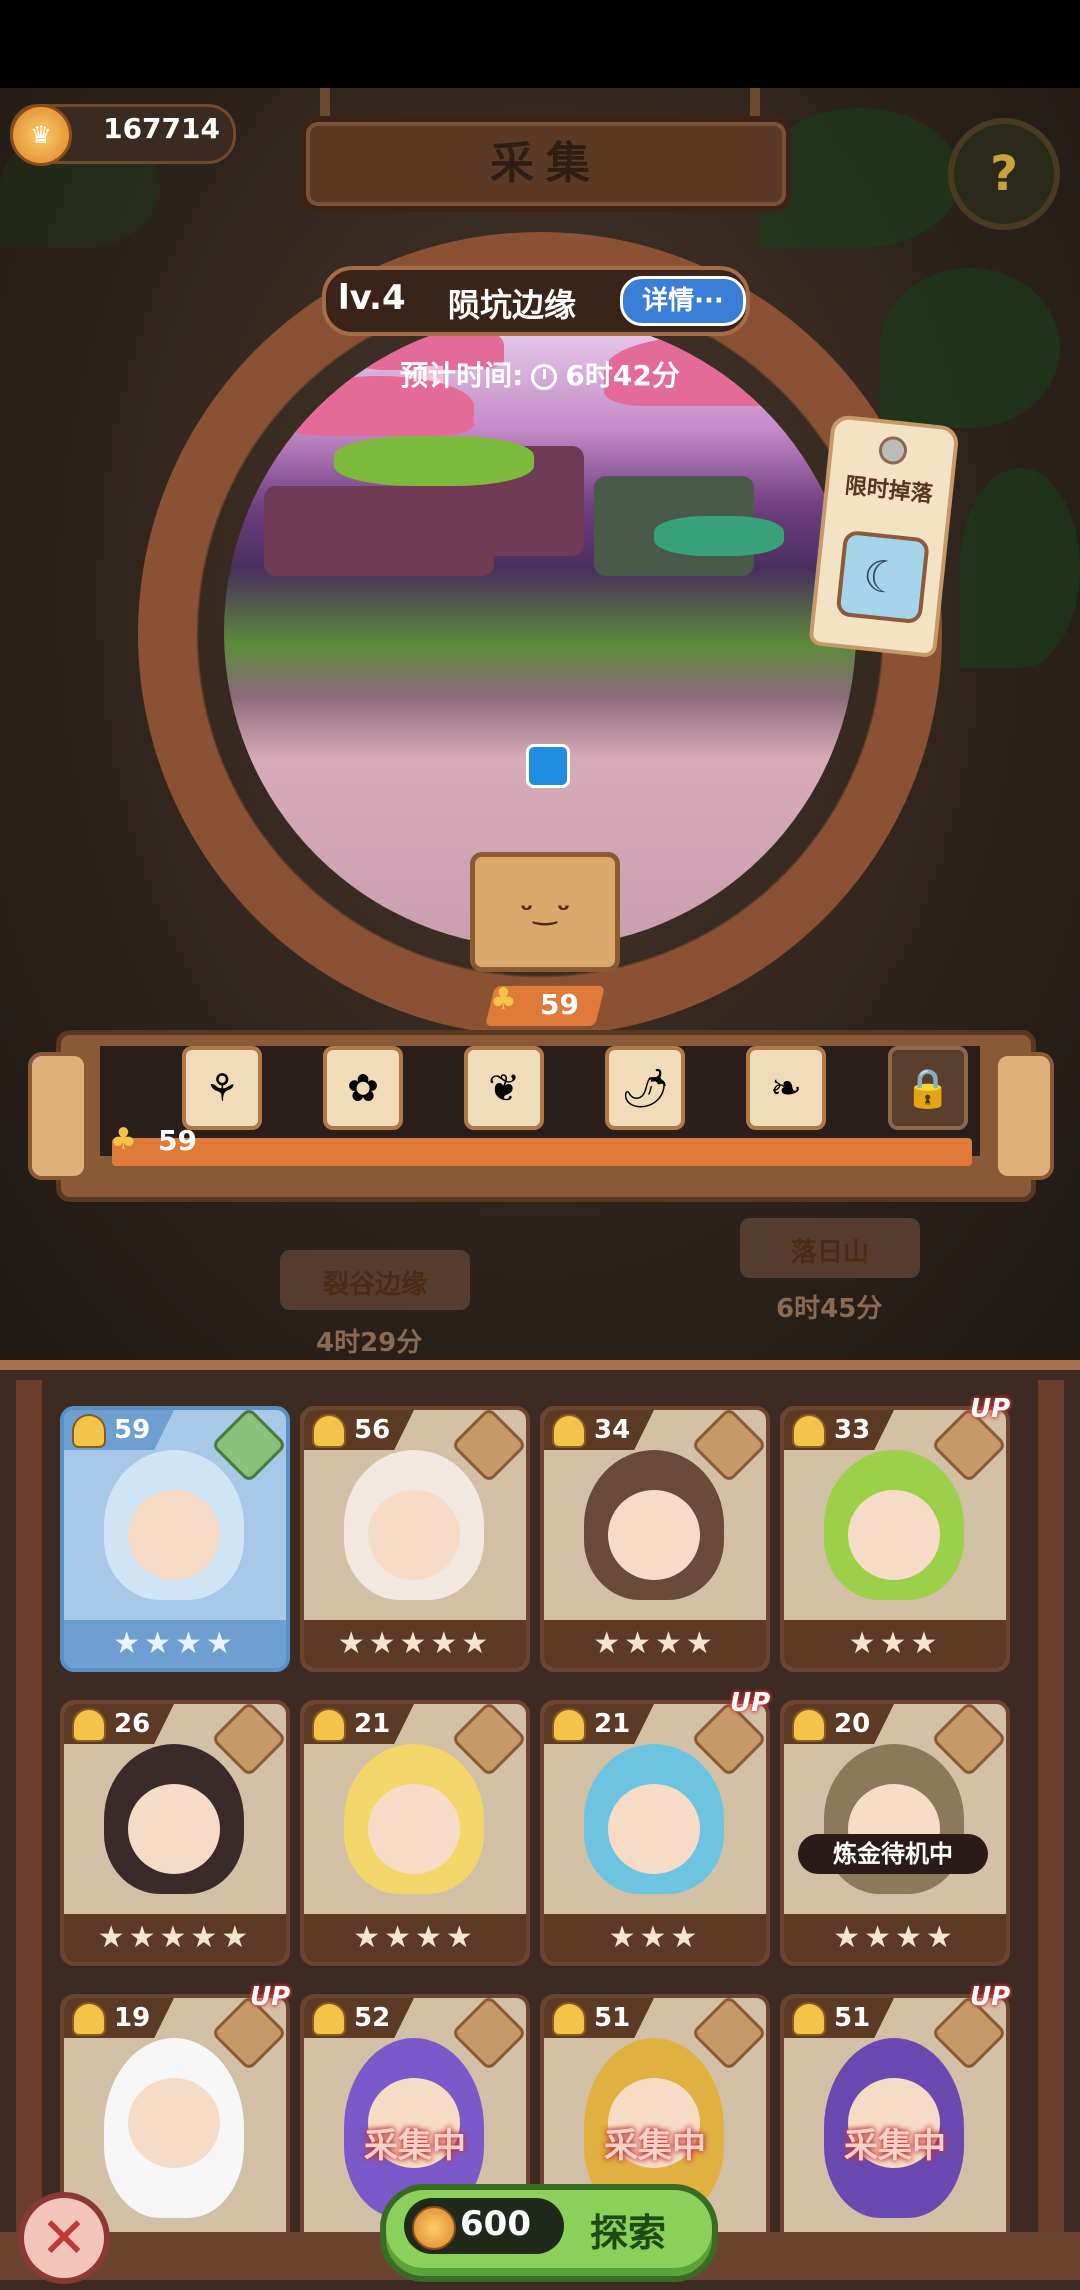 This screenshot has width=1080, height=2290. Describe the element at coordinates (888, 490) in the screenshot. I see `limited-drop-label: 限时掉落` at that location.